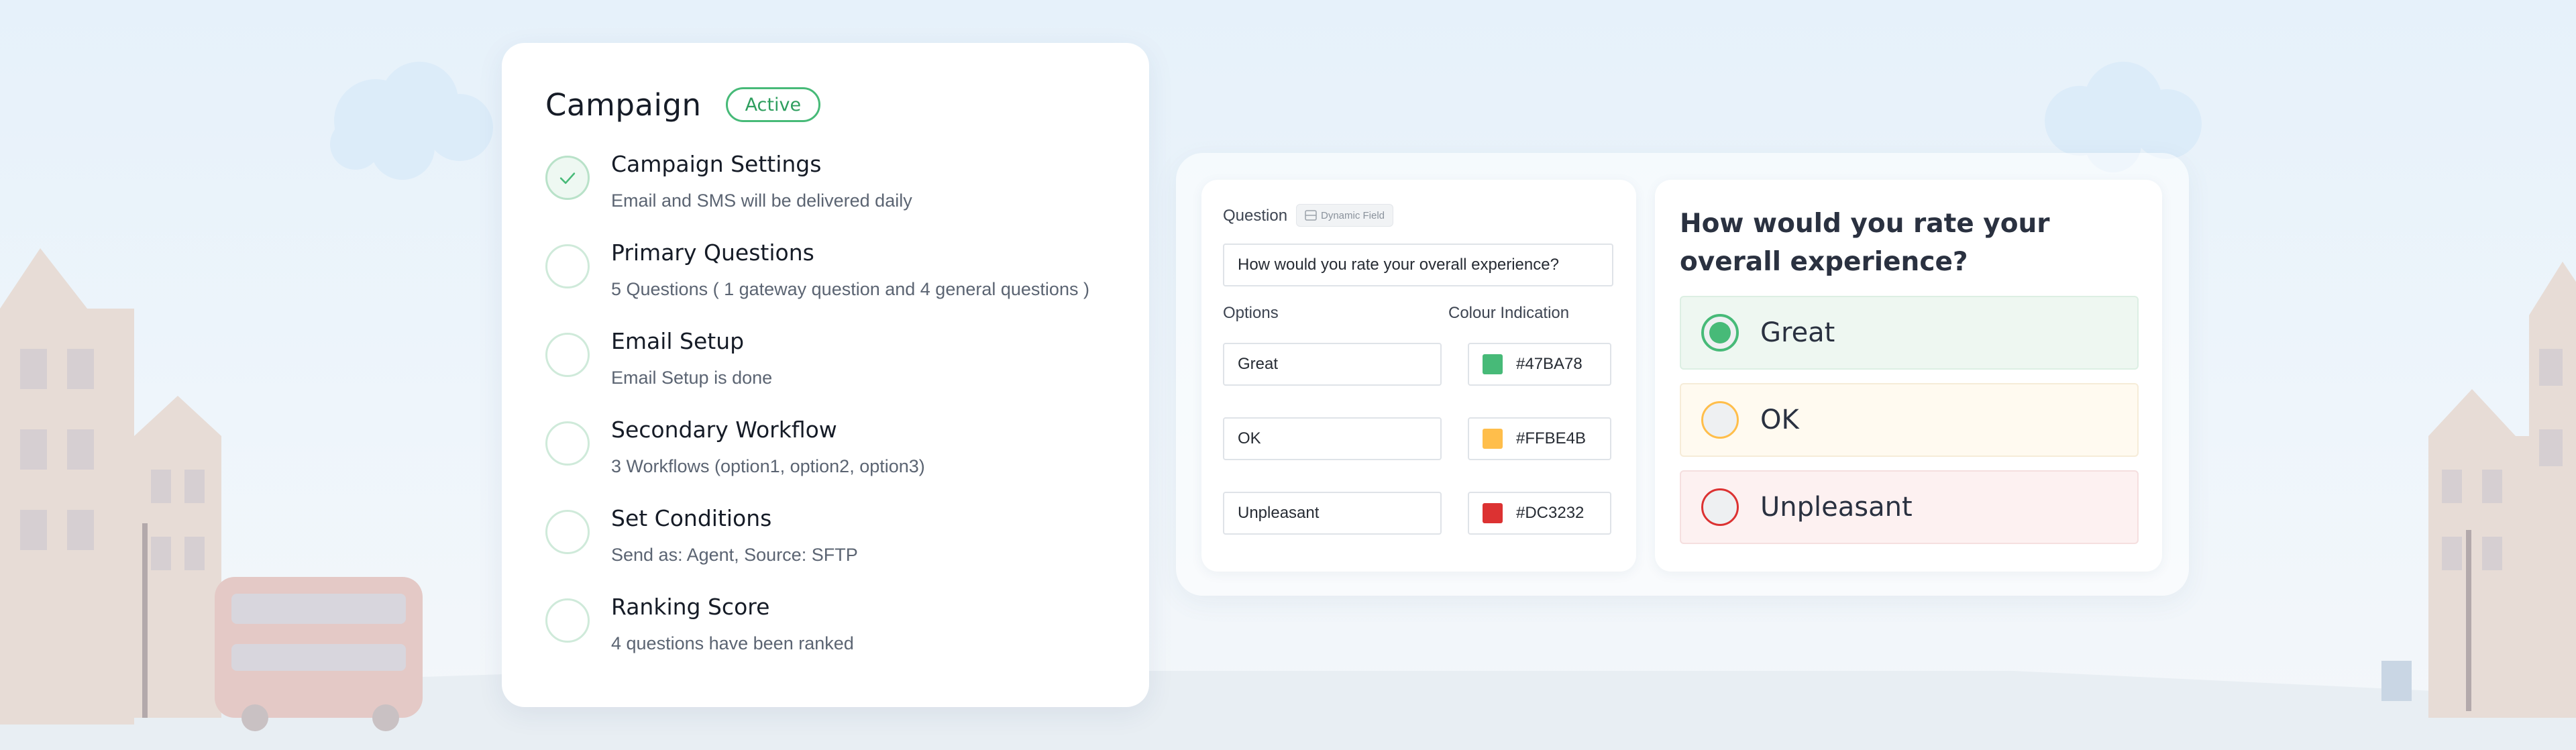 This screenshot has width=2576, height=750. I want to click on step-title: Ranking Score, so click(690, 607).